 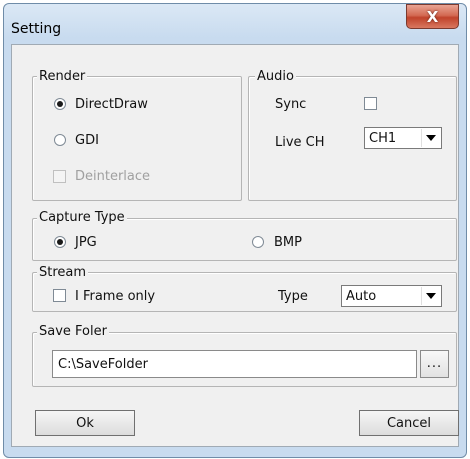 What do you see at coordinates (60, 104) in the screenshot?
I see `directdraw-radio` at bounding box center [60, 104].